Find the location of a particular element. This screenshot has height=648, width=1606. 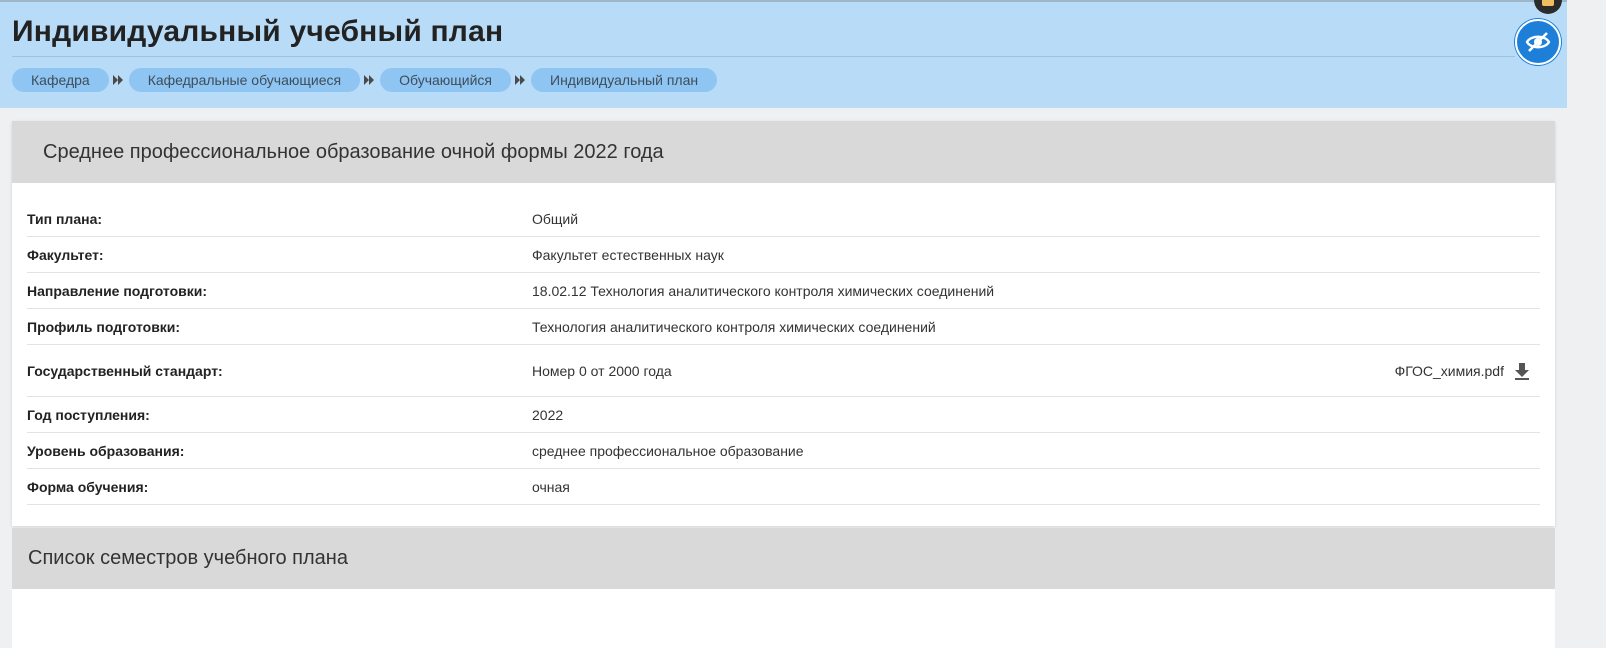

info-value: среднее профессиональное образование is located at coordinates (668, 450).